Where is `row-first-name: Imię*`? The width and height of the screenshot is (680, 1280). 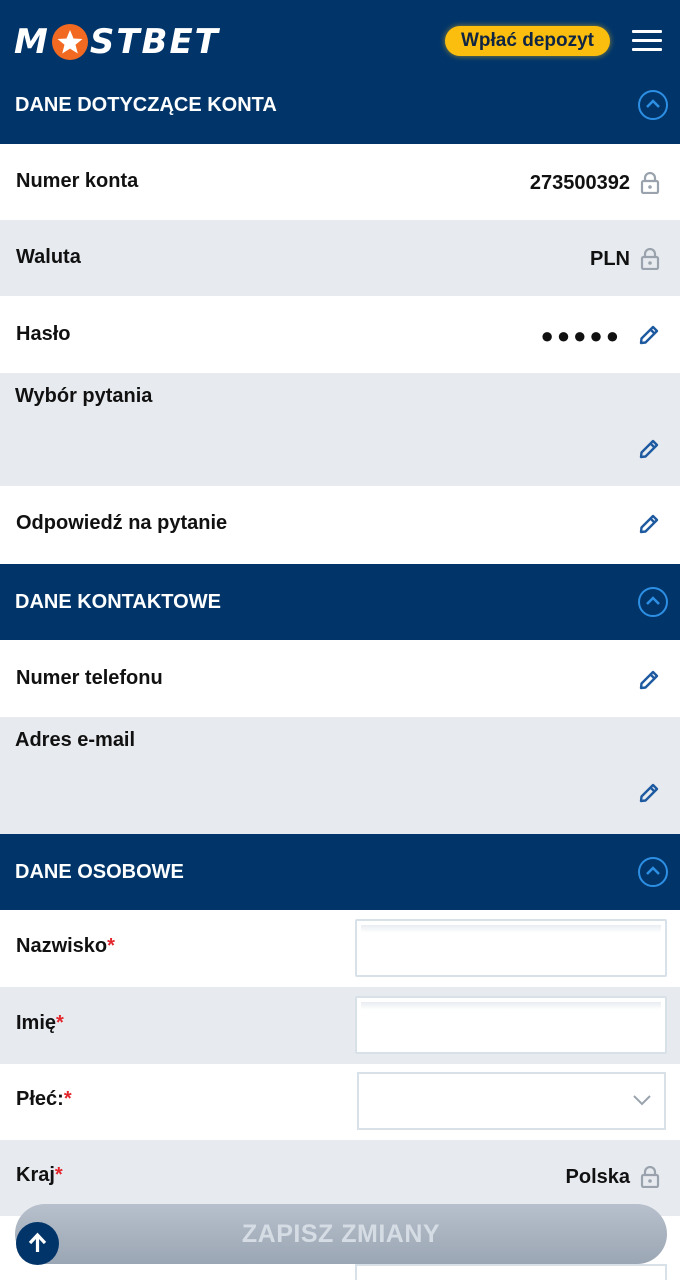
row-first-name: Imię* is located at coordinates (340, 1025).